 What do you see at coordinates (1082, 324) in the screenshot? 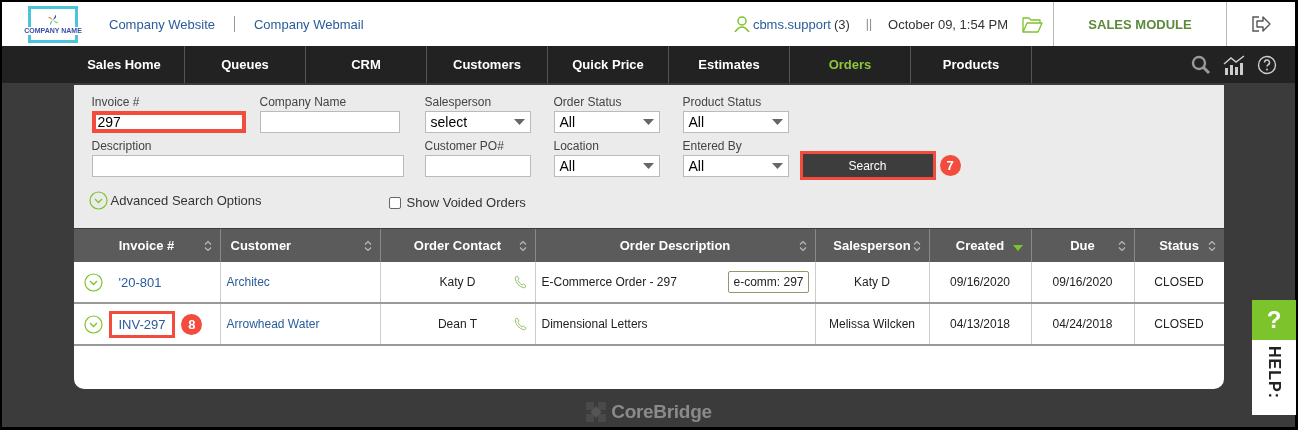
I see `table-cell: 04/24/2018` at bounding box center [1082, 324].